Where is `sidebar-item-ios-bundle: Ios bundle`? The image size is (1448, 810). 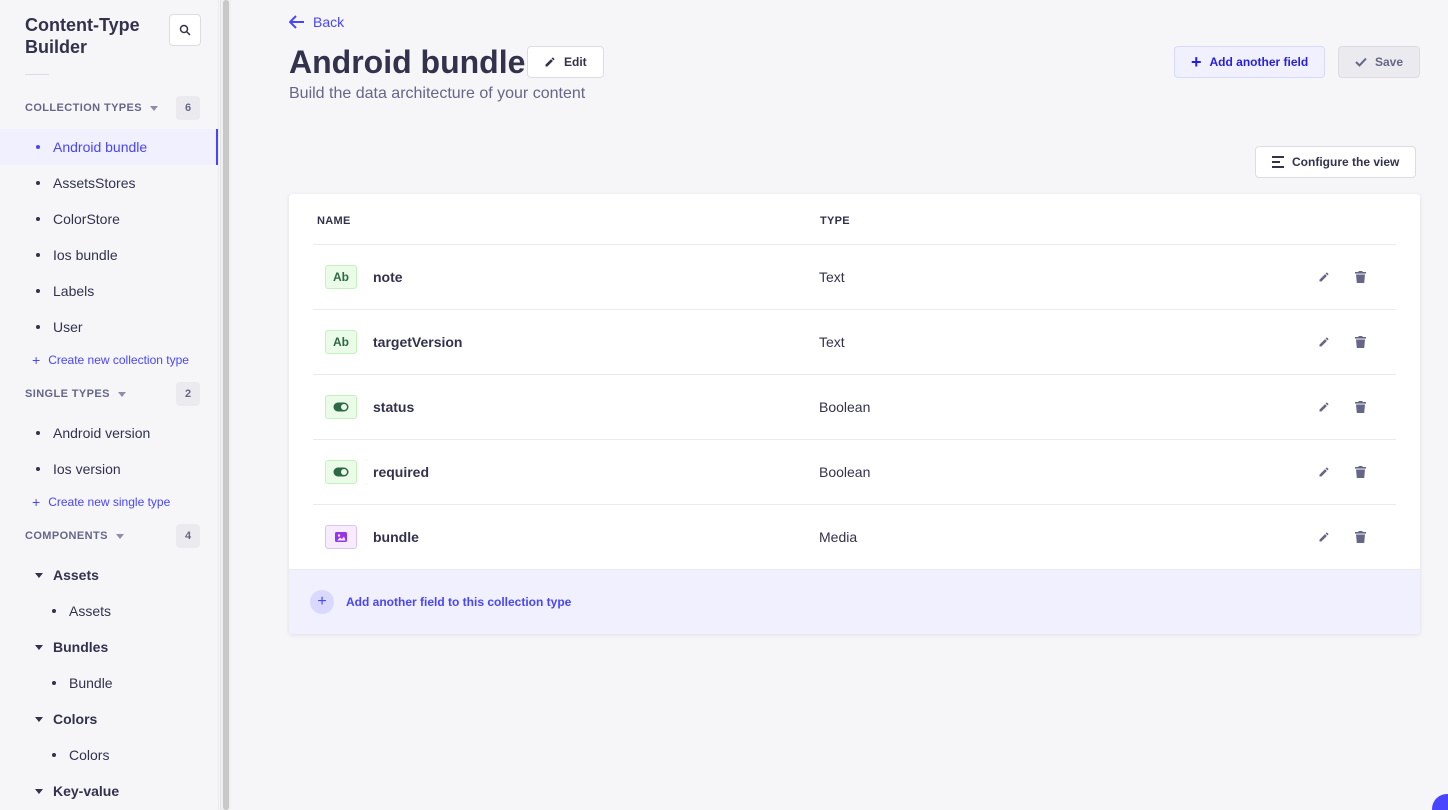 sidebar-item-ios-bundle: Ios bundle is located at coordinates (109, 255).